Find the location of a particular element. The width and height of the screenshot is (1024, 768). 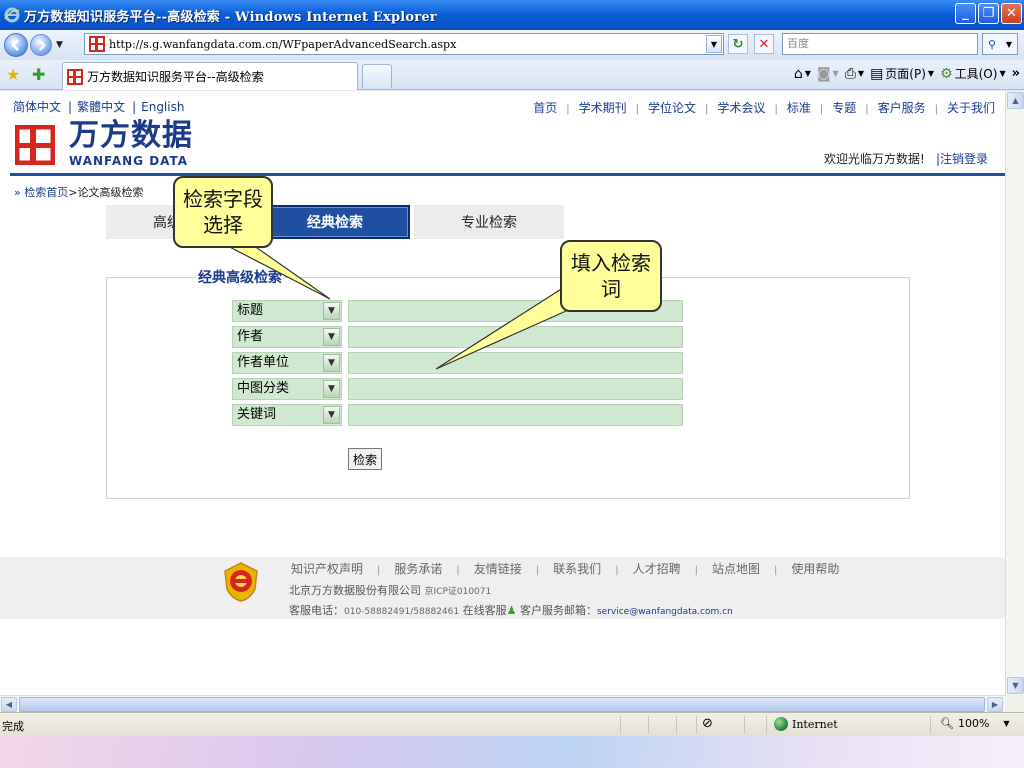

field-select-4: 中图分类 ▼ is located at coordinates (287, 389).